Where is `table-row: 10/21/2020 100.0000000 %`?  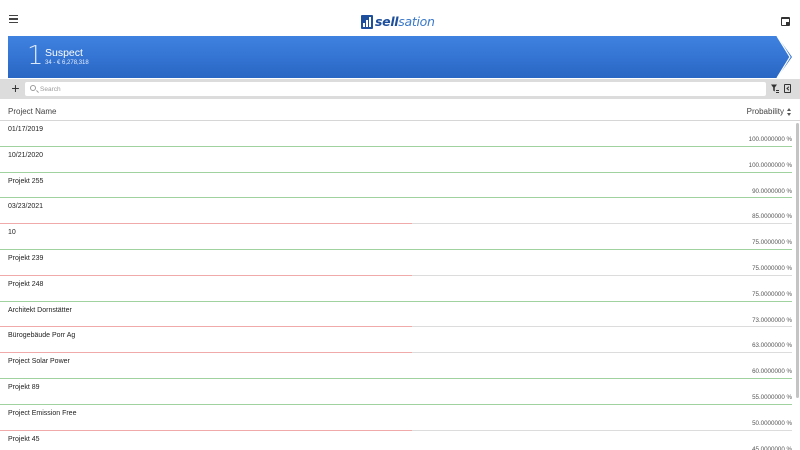 table-row: 10/21/2020 100.0000000 % is located at coordinates (400, 160).